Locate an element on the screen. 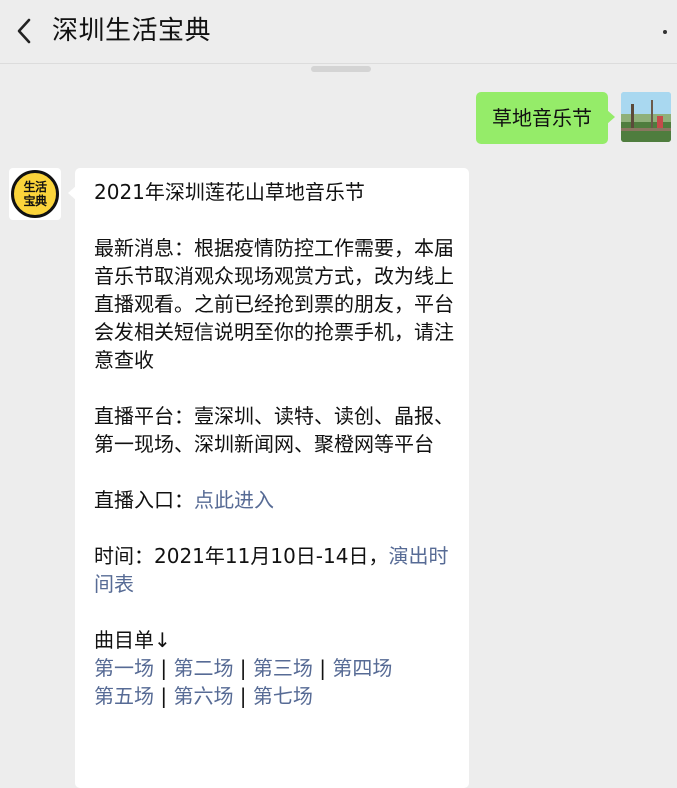 The height and width of the screenshot is (788, 677). more-button is located at coordinates (670, 32).